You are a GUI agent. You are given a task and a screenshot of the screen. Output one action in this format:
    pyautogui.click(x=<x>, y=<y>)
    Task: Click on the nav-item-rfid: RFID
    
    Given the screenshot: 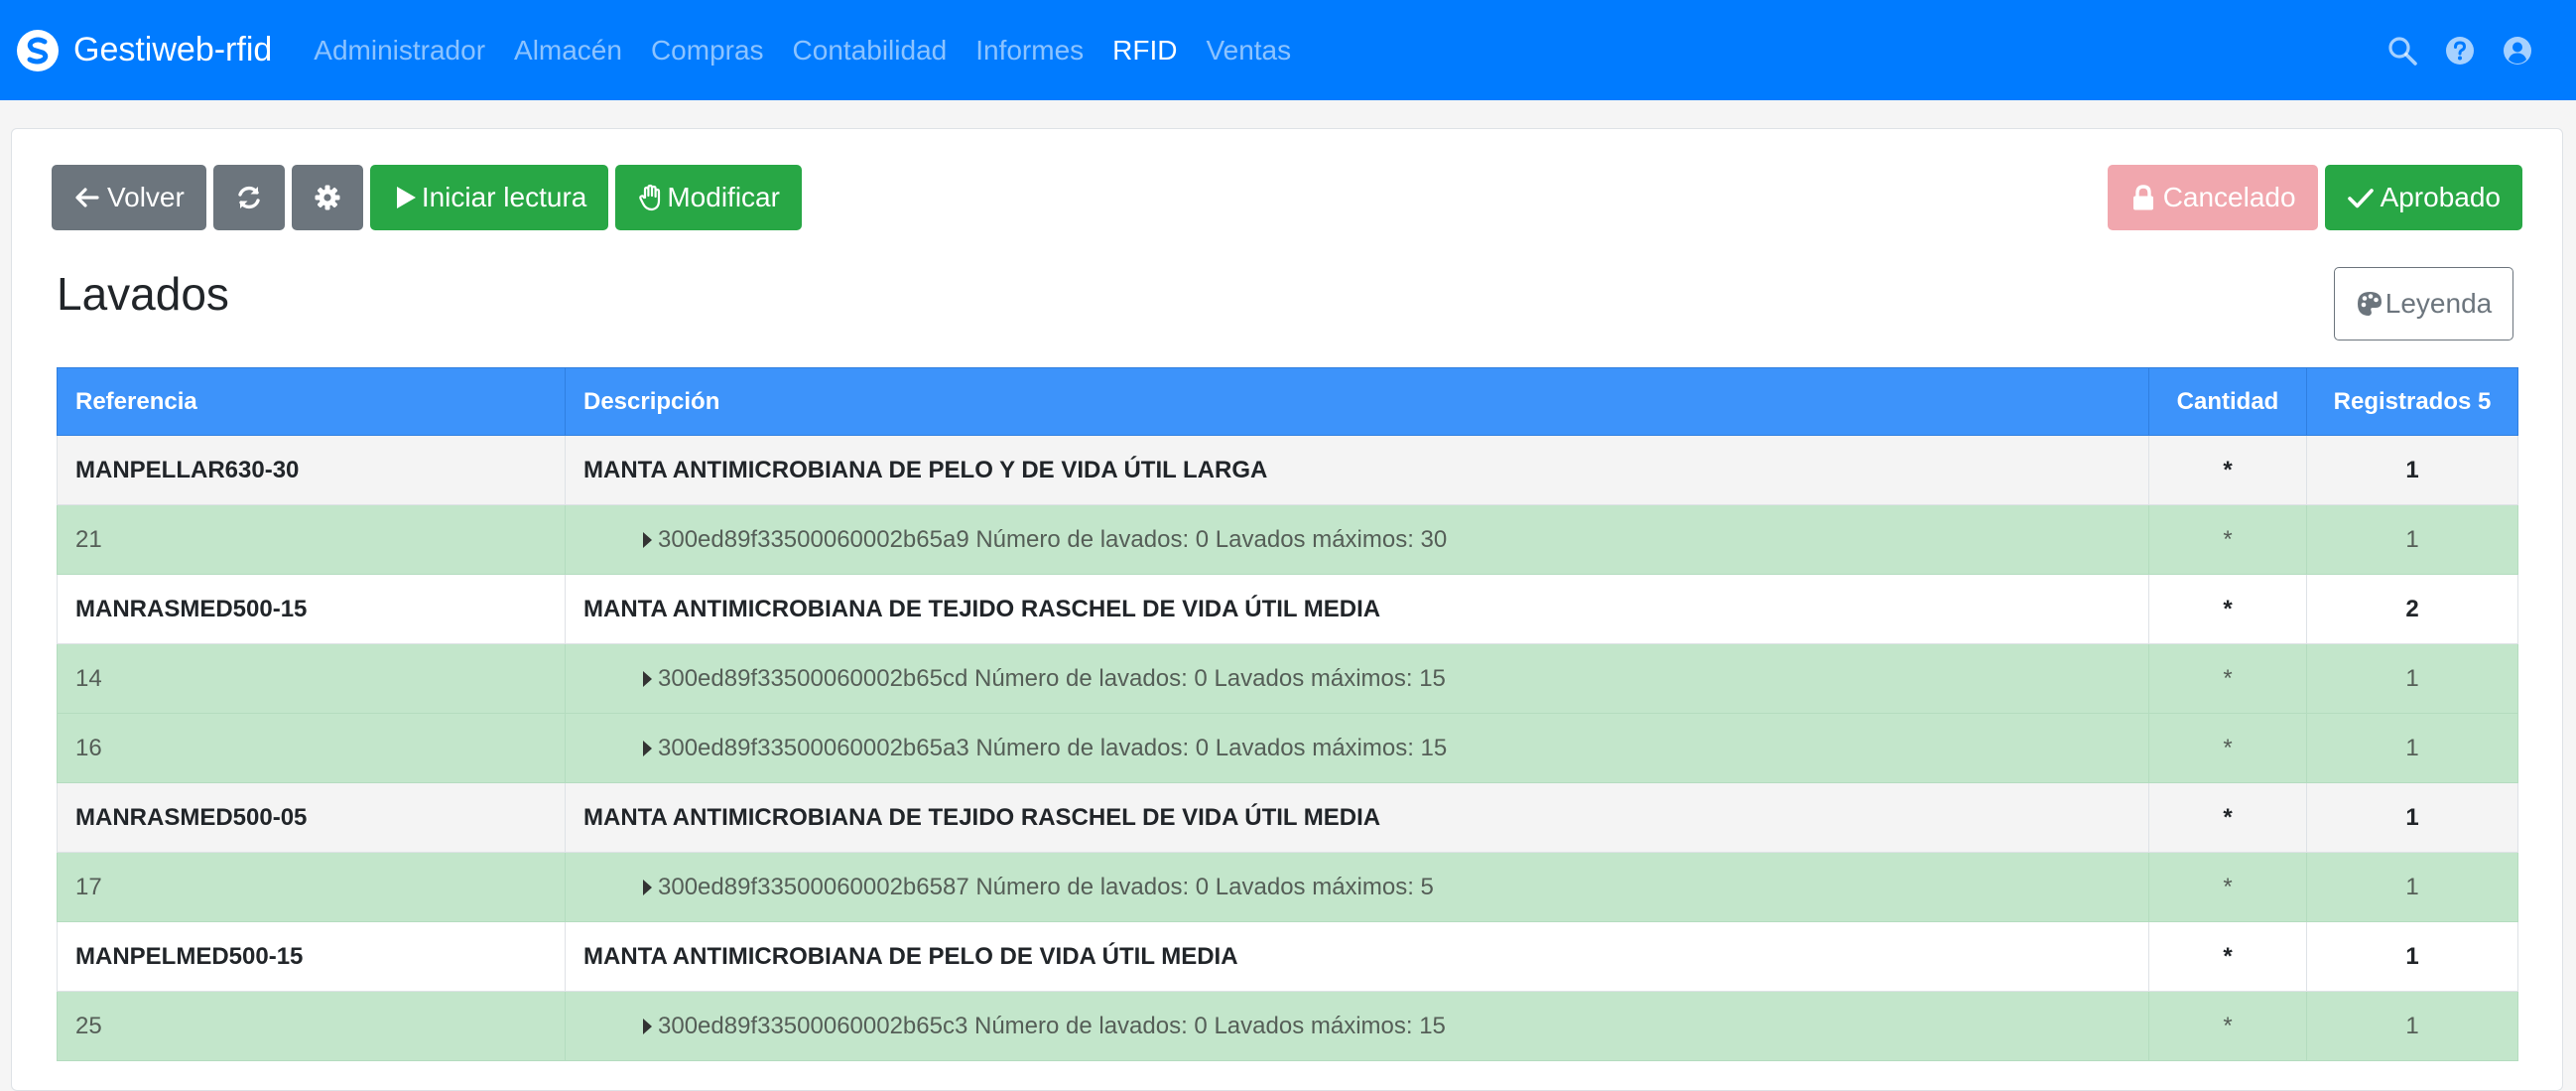 What is the action you would take?
    pyautogui.click(x=1145, y=51)
    